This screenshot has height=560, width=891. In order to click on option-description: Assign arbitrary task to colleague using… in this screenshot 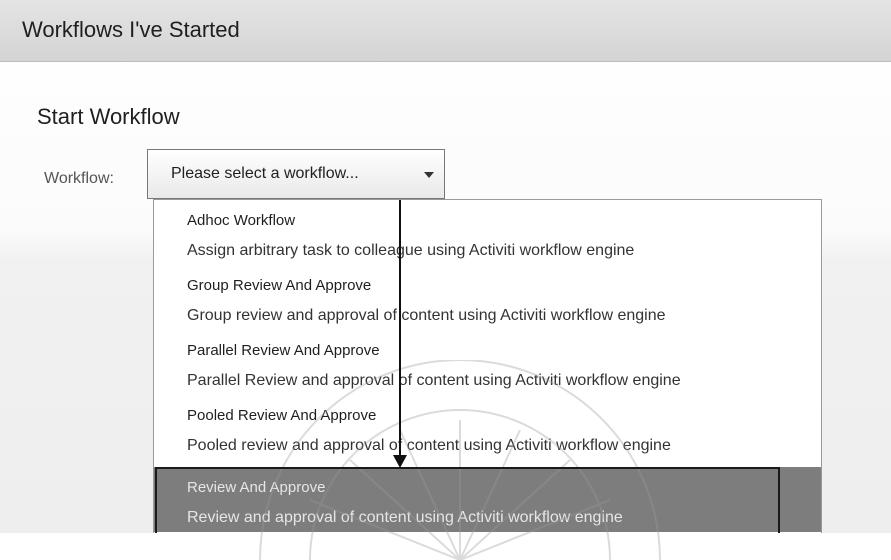, I will do `click(411, 250)`.